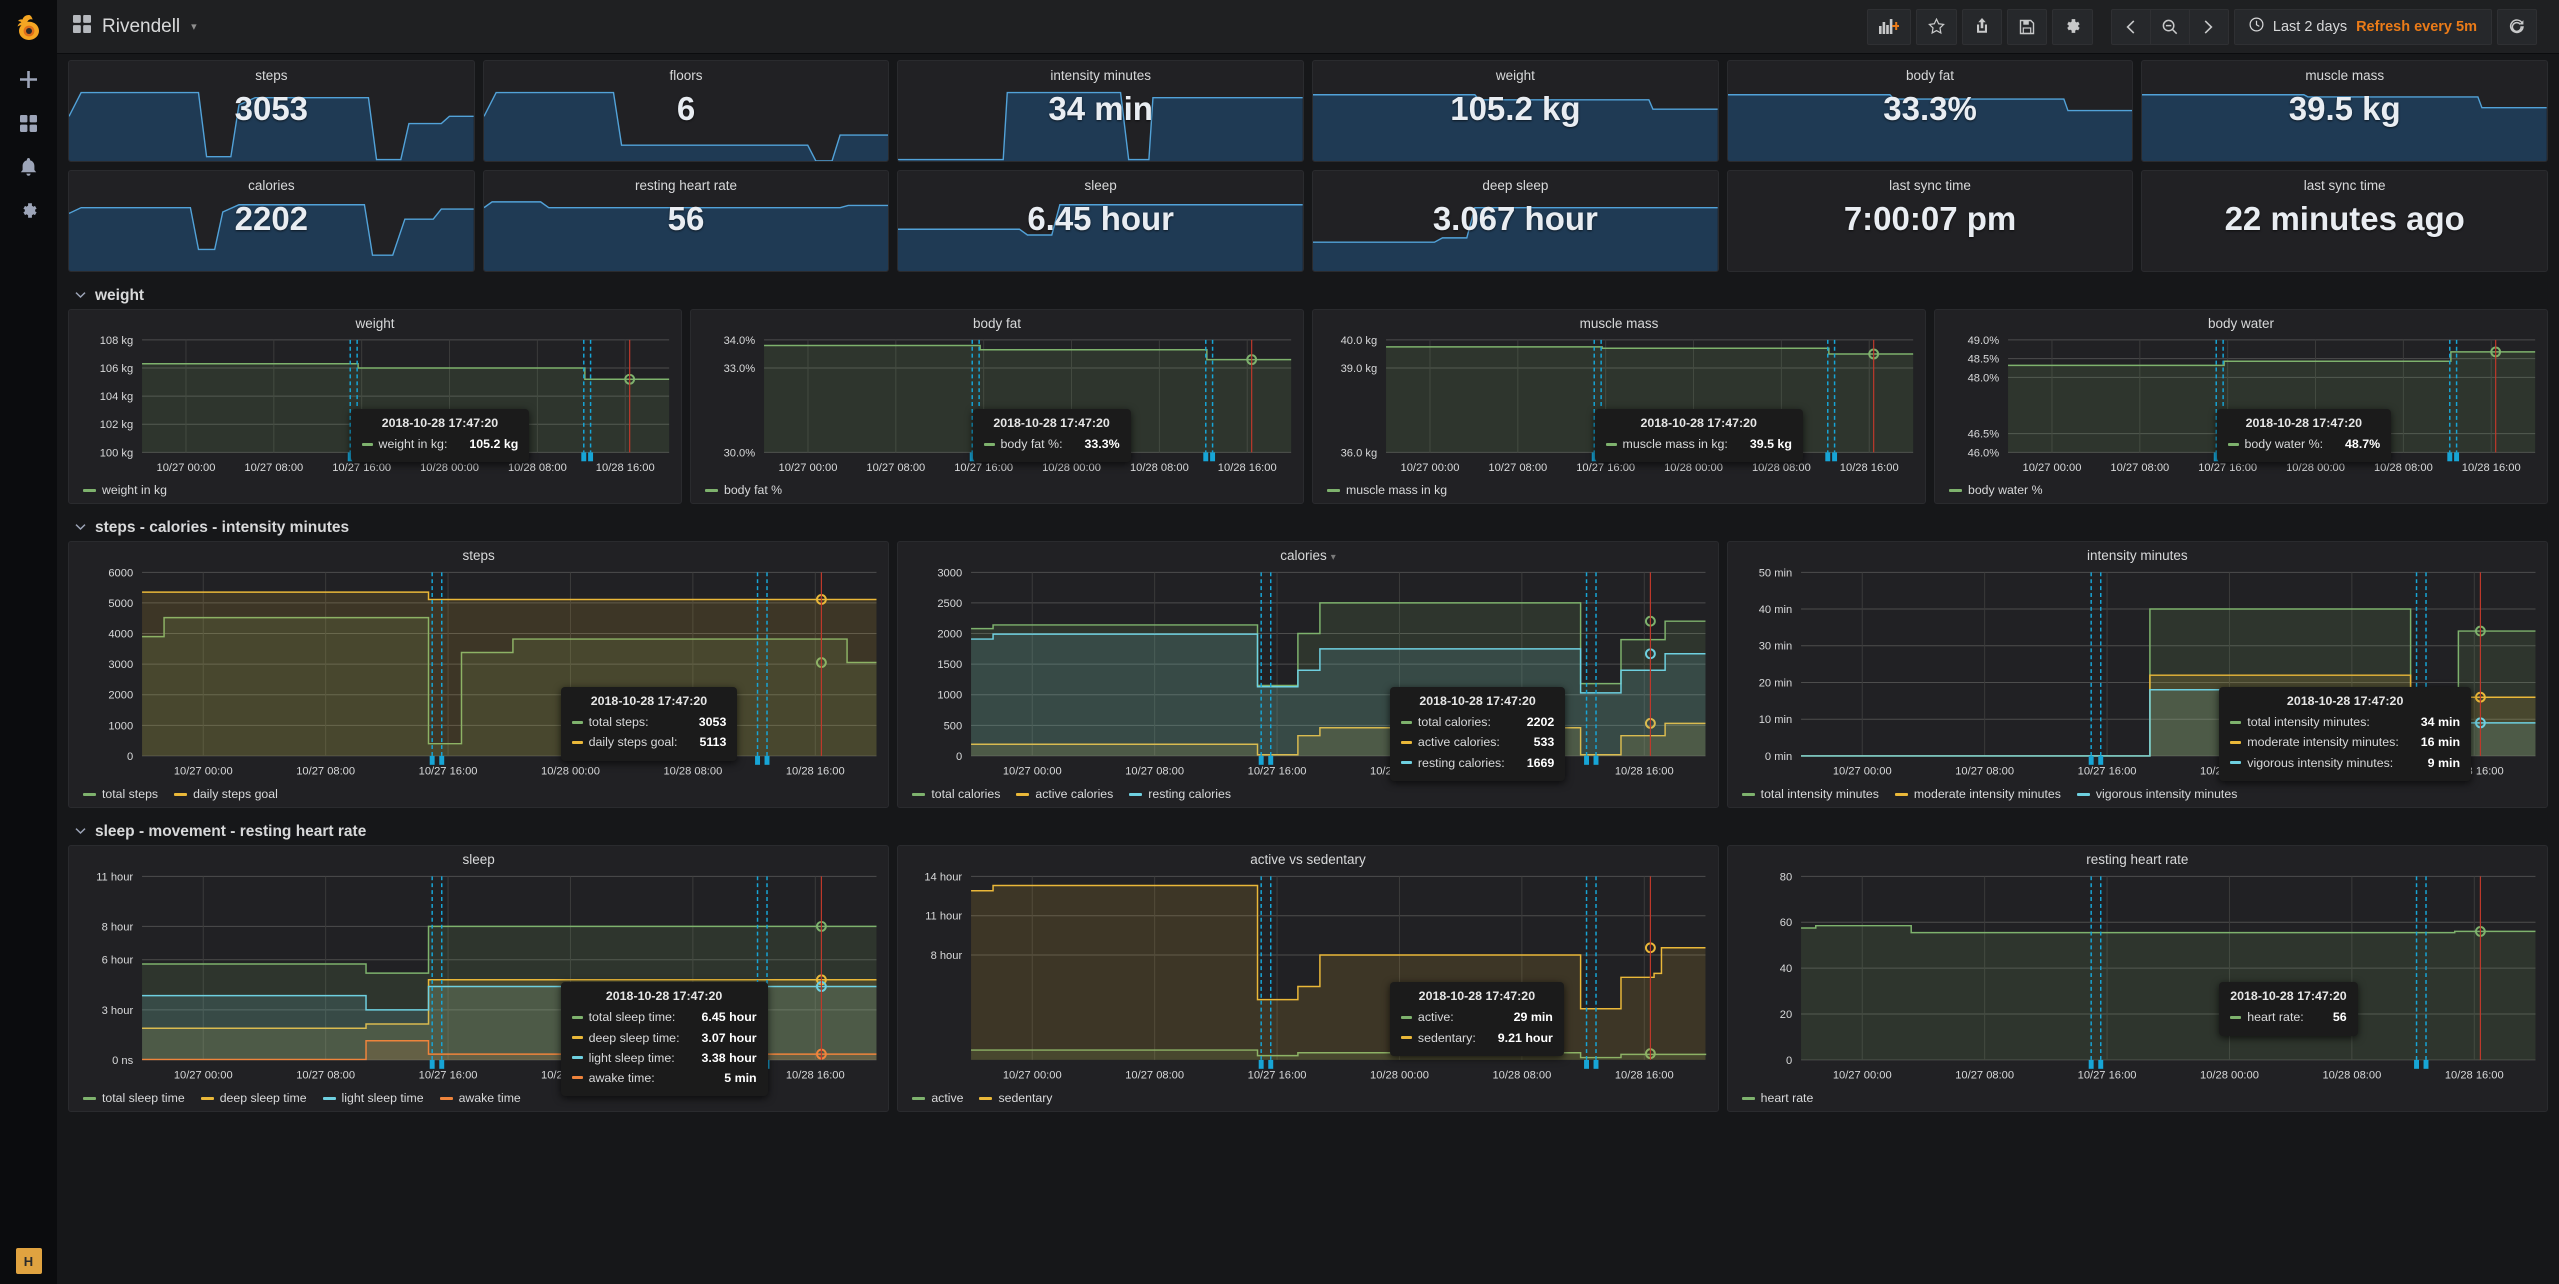 This screenshot has height=1284, width=2559. What do you see at coordinates (253, 1098) in the screenshot?
I see `legend-item: deep sleep time` at bounding box center [253, 1098].